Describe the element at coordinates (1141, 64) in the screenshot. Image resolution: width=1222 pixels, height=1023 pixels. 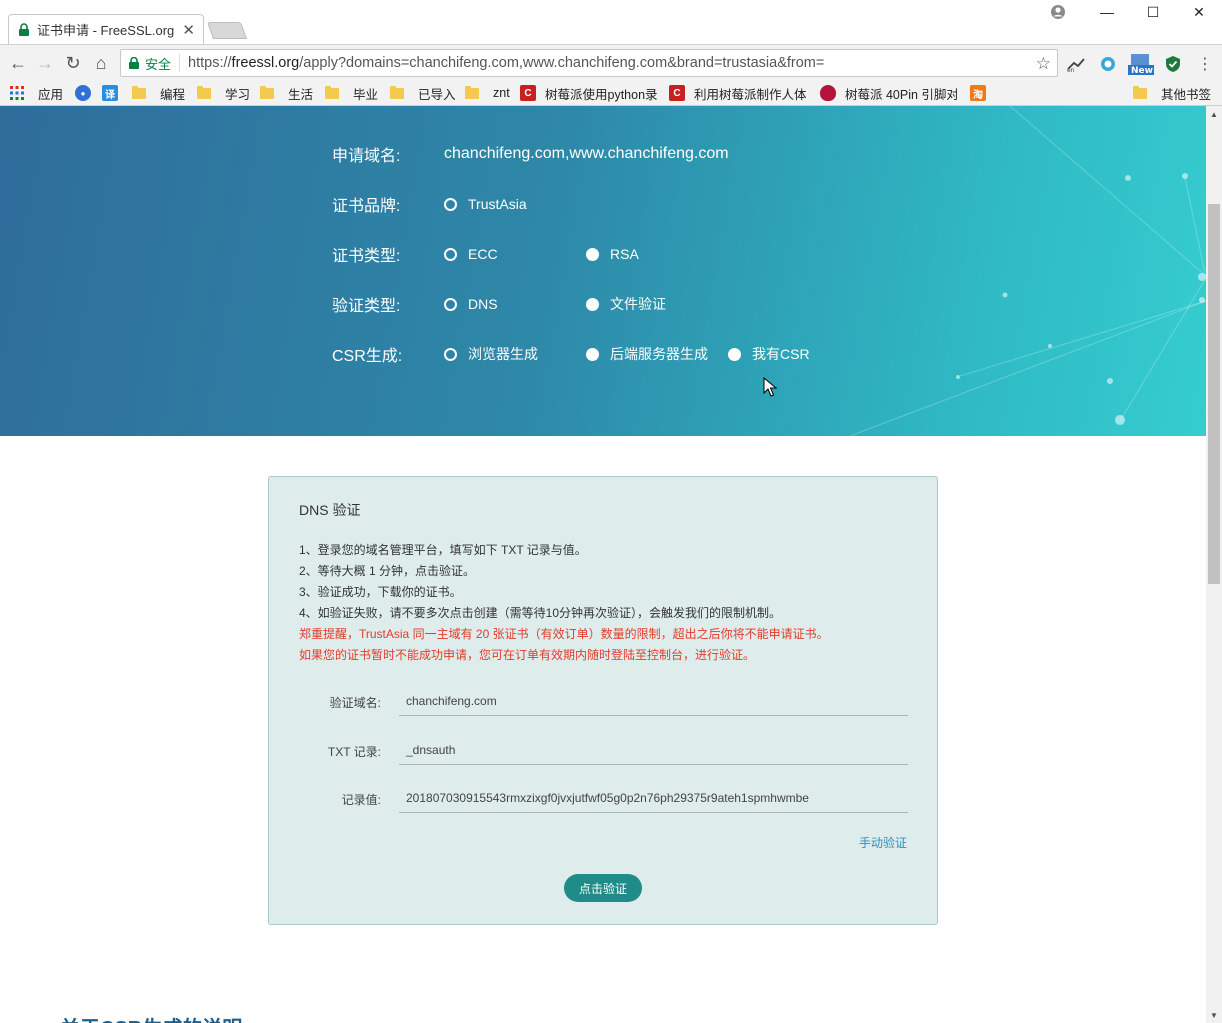
I see `new-ext-icon: New` at that location.